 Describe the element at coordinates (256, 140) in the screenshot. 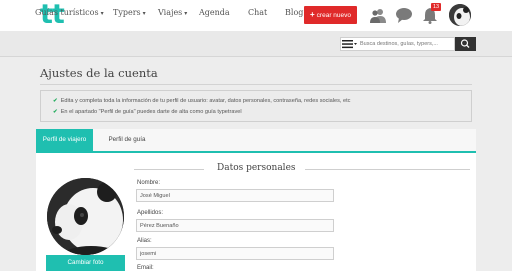

I see `tab-strip: Perfil de viajero Perfil de guía` at that location.